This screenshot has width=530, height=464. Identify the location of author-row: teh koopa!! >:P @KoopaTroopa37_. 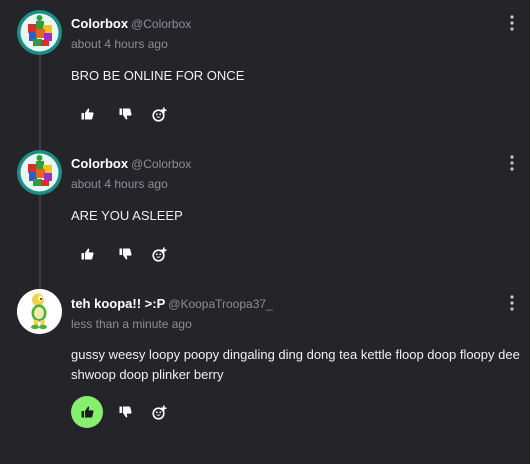
(172, 303).